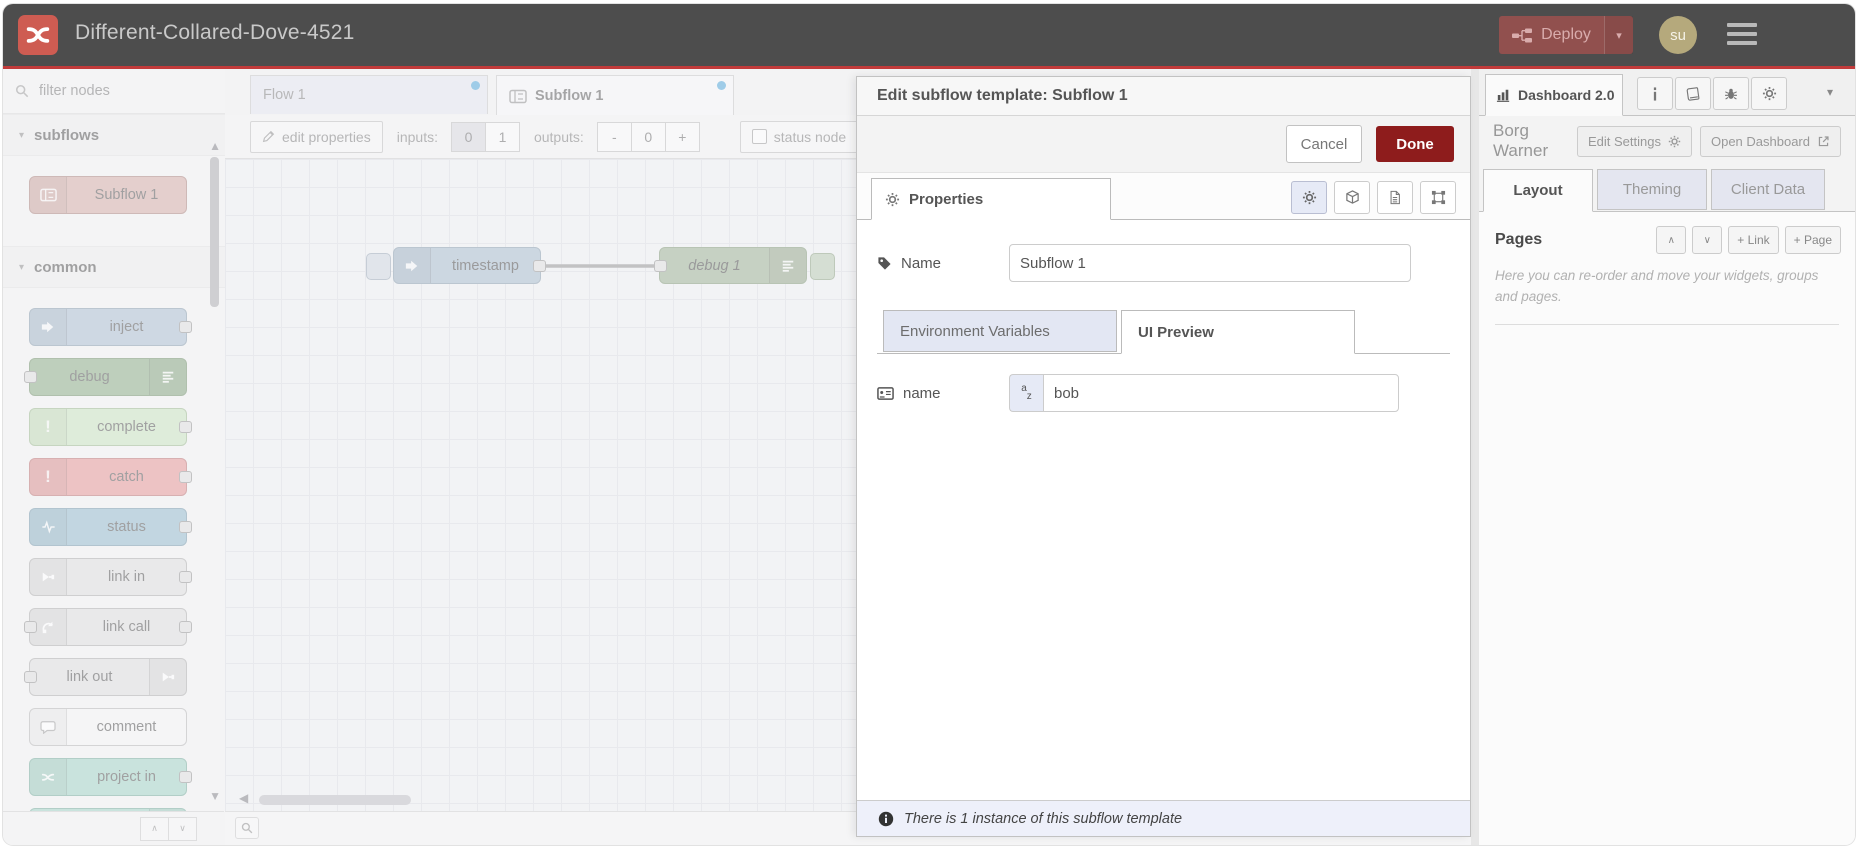 Image resolution: width=1858 pixels, height=851 pixels. Describe the element at coordinates (1238, 332) in the screenshot. I see `tab-ui-preview: UI Preview` at that location.